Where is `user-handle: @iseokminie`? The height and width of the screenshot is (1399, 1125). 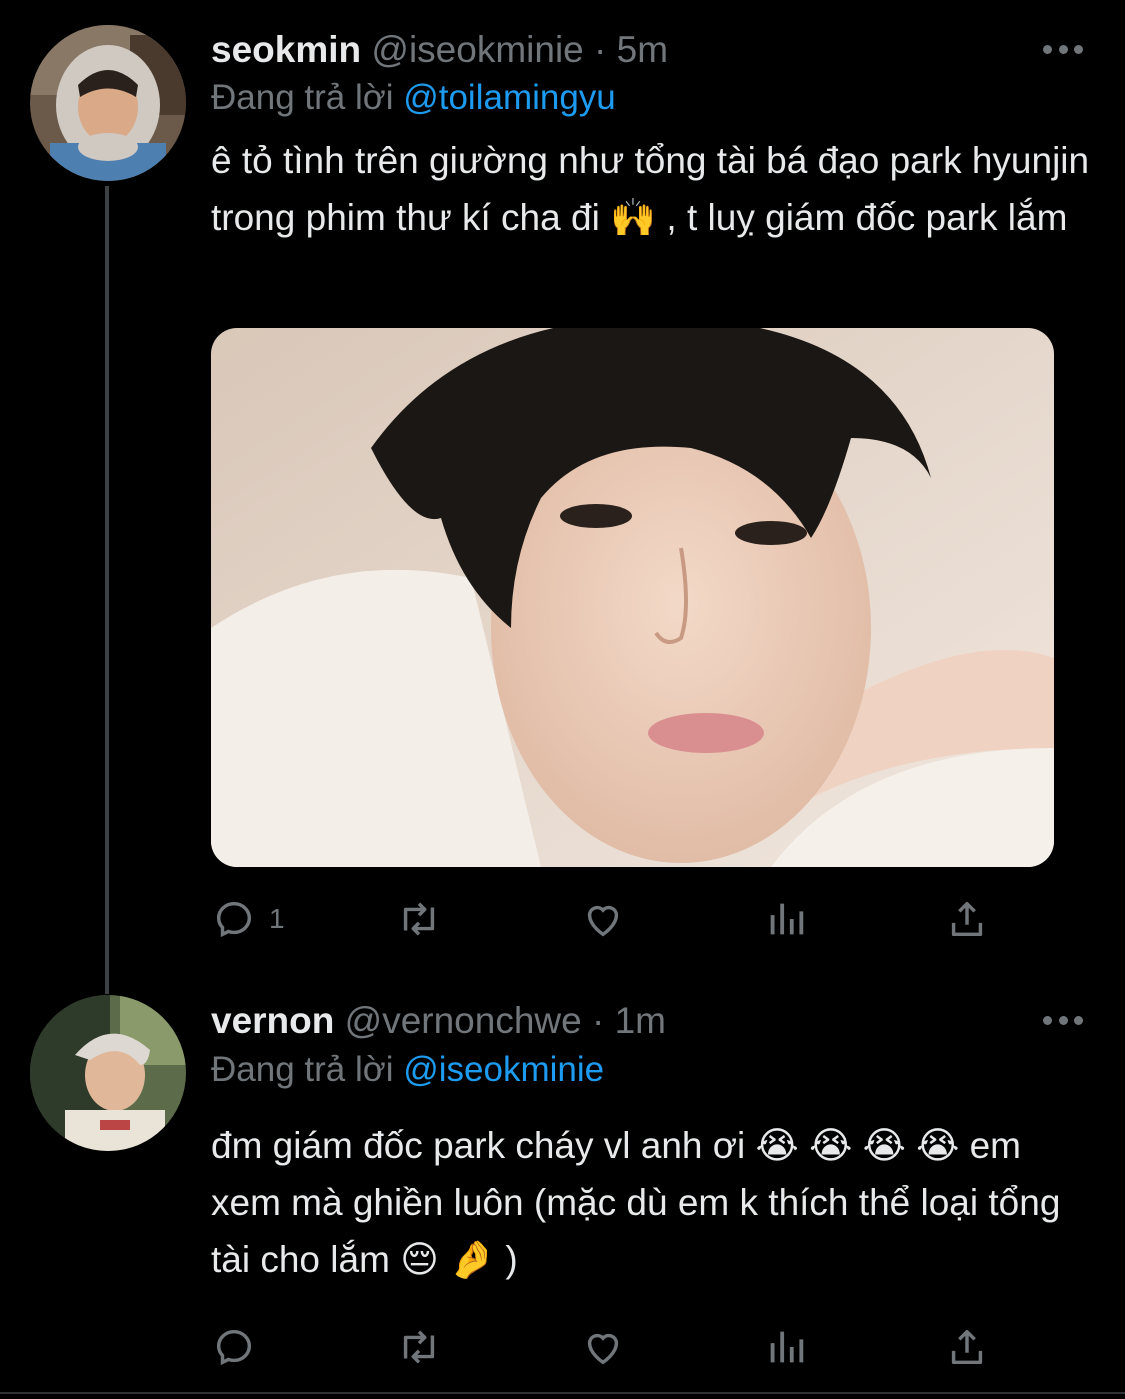
user-handle: @iseokminie is located at coordinates (477, 49).